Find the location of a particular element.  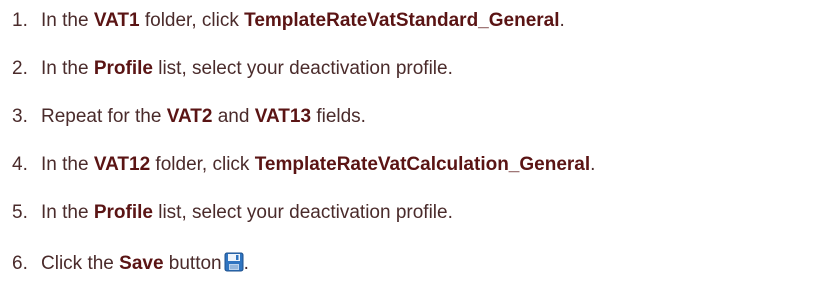

button-name: Save is located at coordinates (141, 263).